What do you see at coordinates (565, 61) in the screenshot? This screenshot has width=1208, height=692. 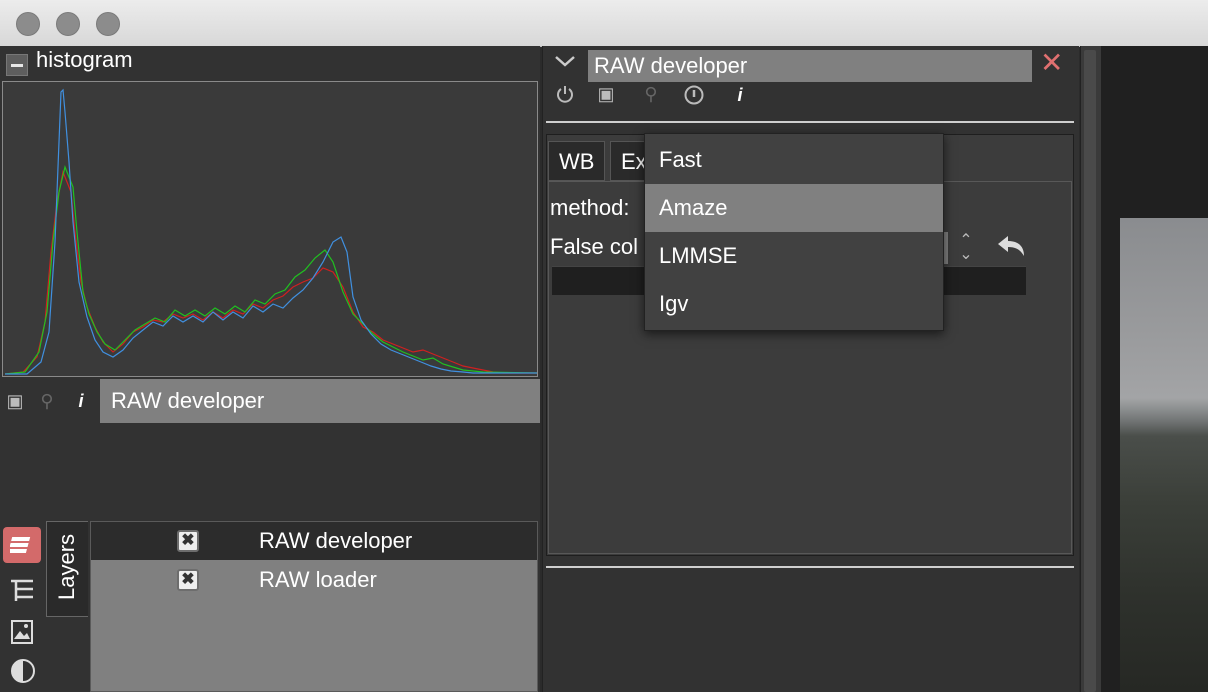 I see `chevron-down-icon` at bounding box center [565, 61].